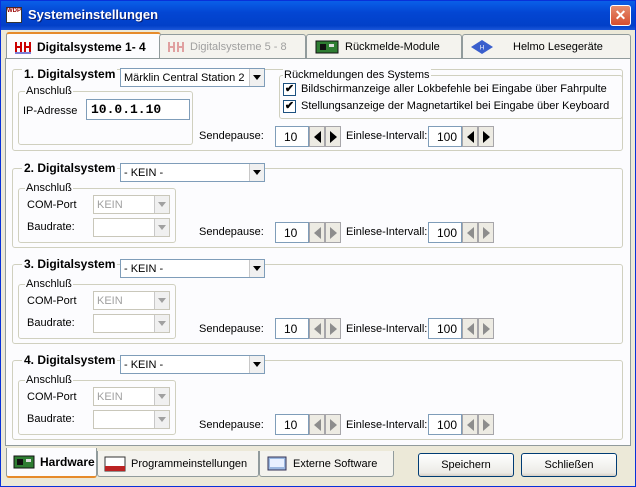  What do you see at coordinates (192, 268) in the screenshot?
I see `system3-type-select: - KEIN -` at bounding box center [192, 268].